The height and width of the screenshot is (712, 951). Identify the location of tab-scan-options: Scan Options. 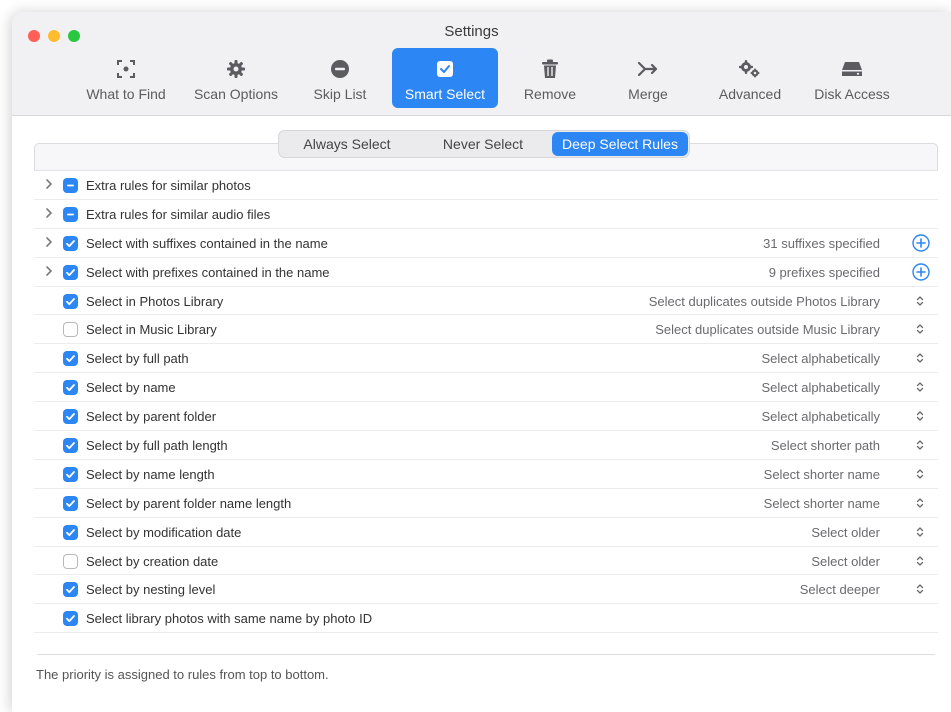
(236, 78).